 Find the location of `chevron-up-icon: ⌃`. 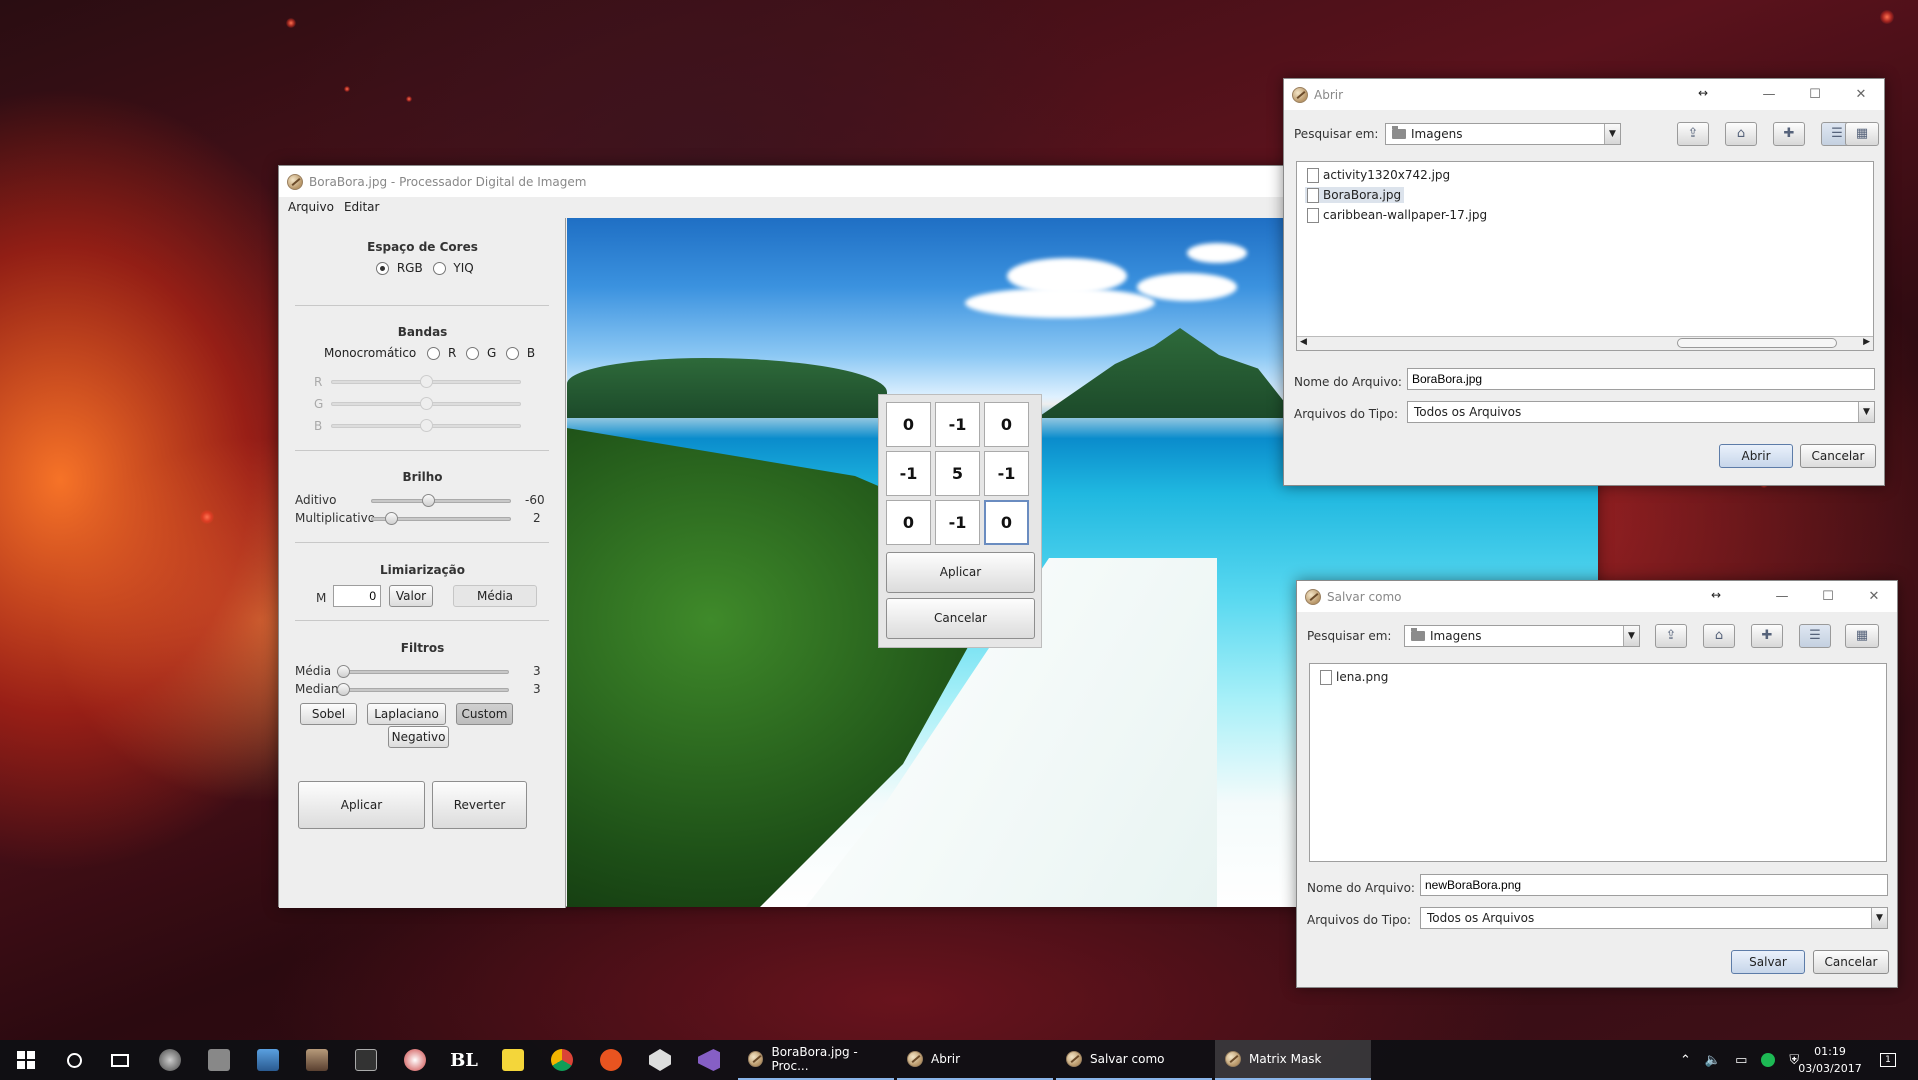

chevron-up-icon: ⌃ is located at coordinates (1685, 1060).